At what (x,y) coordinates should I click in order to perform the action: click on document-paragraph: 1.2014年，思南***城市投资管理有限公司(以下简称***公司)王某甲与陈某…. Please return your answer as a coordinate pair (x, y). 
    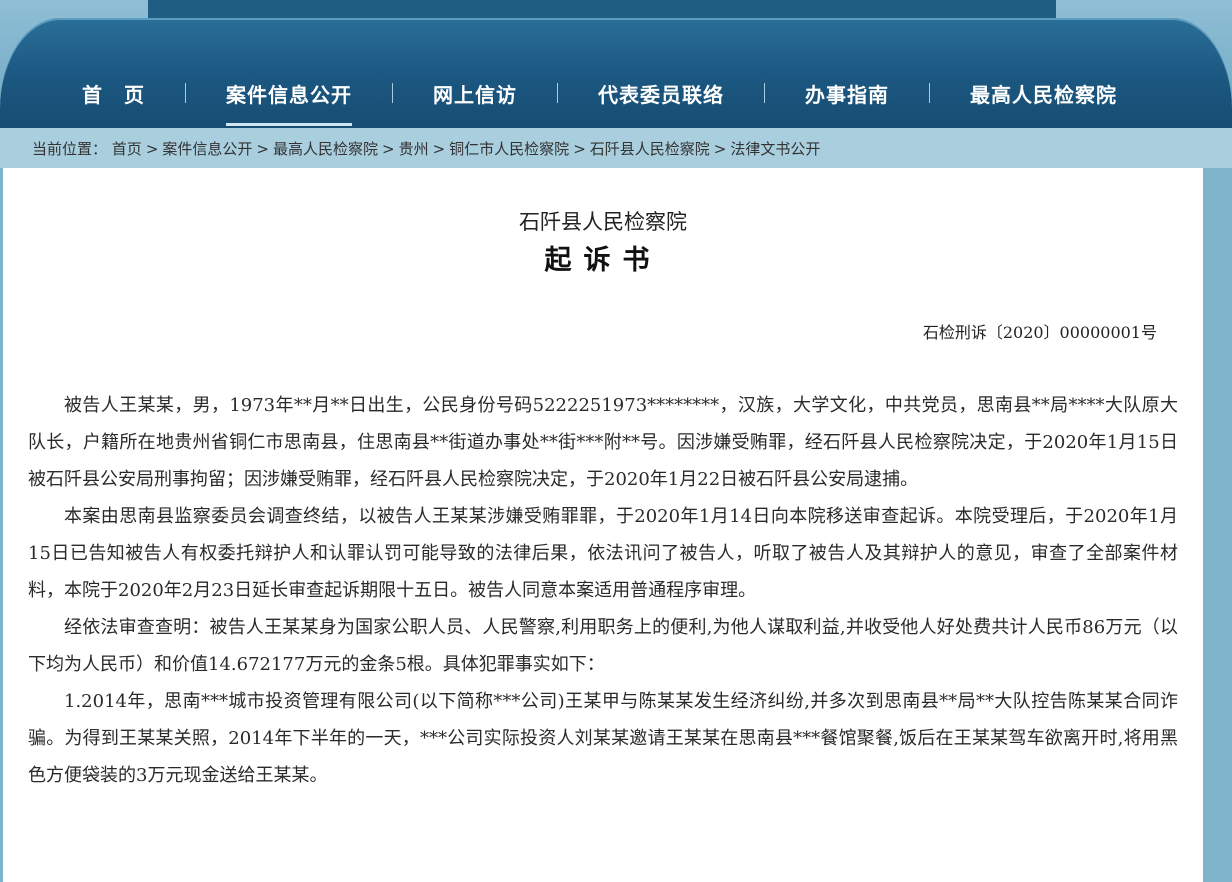
    Looking at the image, I should click on (603, 738).